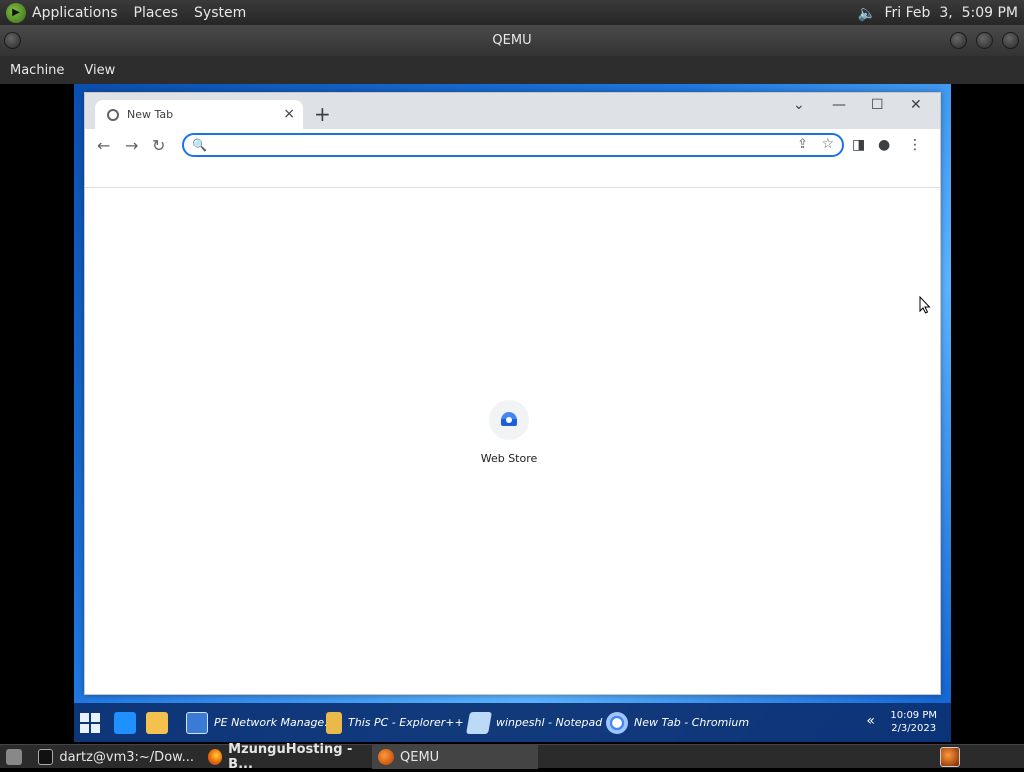 The height and width of the screenshot is (772, 1024). What do you see at coordinates (913, 722) in the screenshot?
I see `guest-clock: 10:09 PM 2/3/2023` at bounding box center [913, 722].